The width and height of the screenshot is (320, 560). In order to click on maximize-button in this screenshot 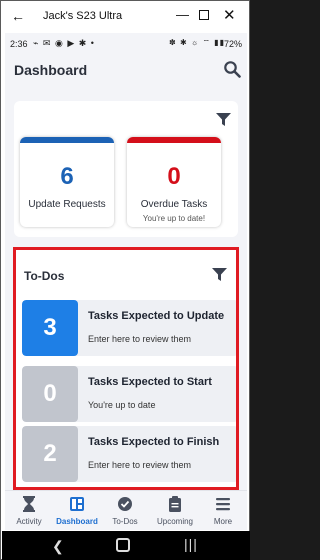, I will do `click(204, 15)`.